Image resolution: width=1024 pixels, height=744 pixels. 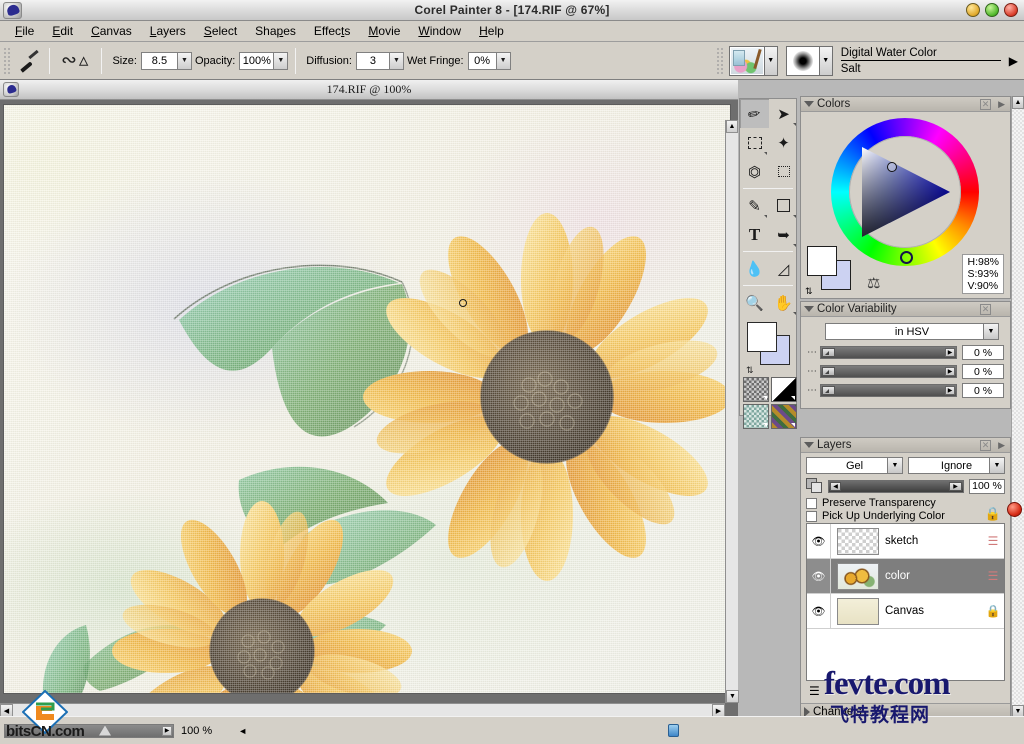 What do you see at coordinates (826, 60) in the screenshot?
I see `brush-variant-arrow-icon: ▼` at bounding box center [826, 60].